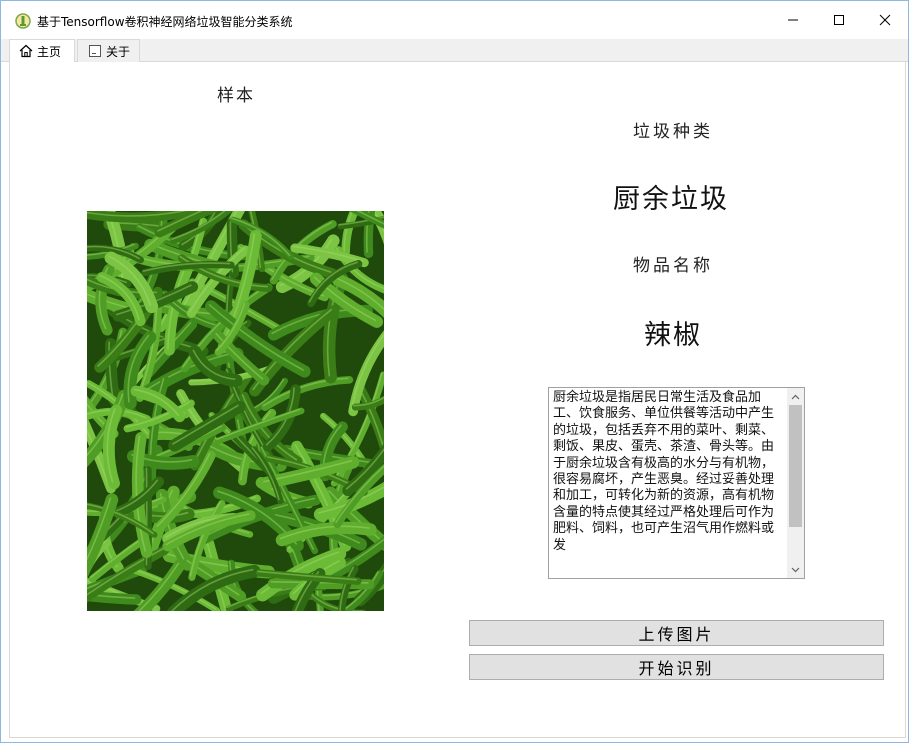 This screenshot has height=743, width=909. I want to click on garbage-type-heading: 垃圾种类, so click(673, 132).